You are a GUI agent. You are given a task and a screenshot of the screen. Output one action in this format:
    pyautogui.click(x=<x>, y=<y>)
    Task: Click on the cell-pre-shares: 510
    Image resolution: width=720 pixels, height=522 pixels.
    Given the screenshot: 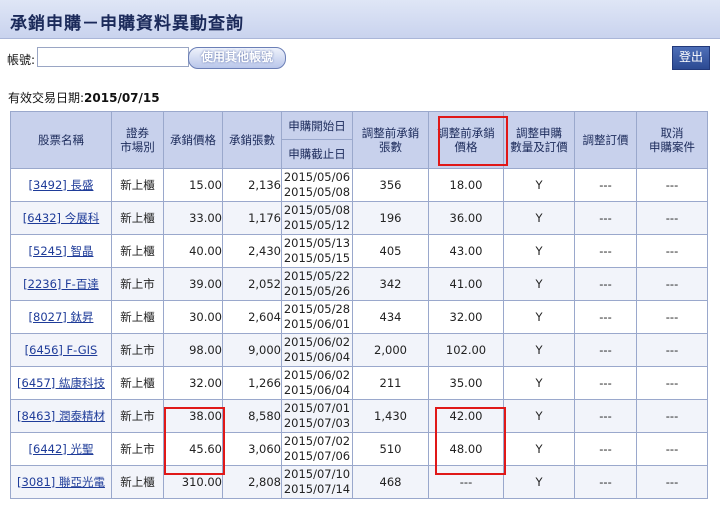 What is the action you would take?
    pyautogui.click(x=390, y=449)
    